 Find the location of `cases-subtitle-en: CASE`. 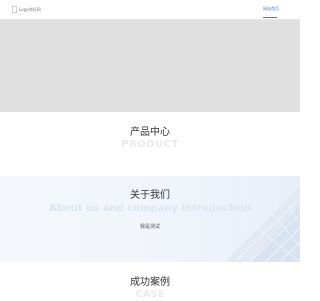

cases-subtitle-en: CASE is located at coordinates (150, 294).